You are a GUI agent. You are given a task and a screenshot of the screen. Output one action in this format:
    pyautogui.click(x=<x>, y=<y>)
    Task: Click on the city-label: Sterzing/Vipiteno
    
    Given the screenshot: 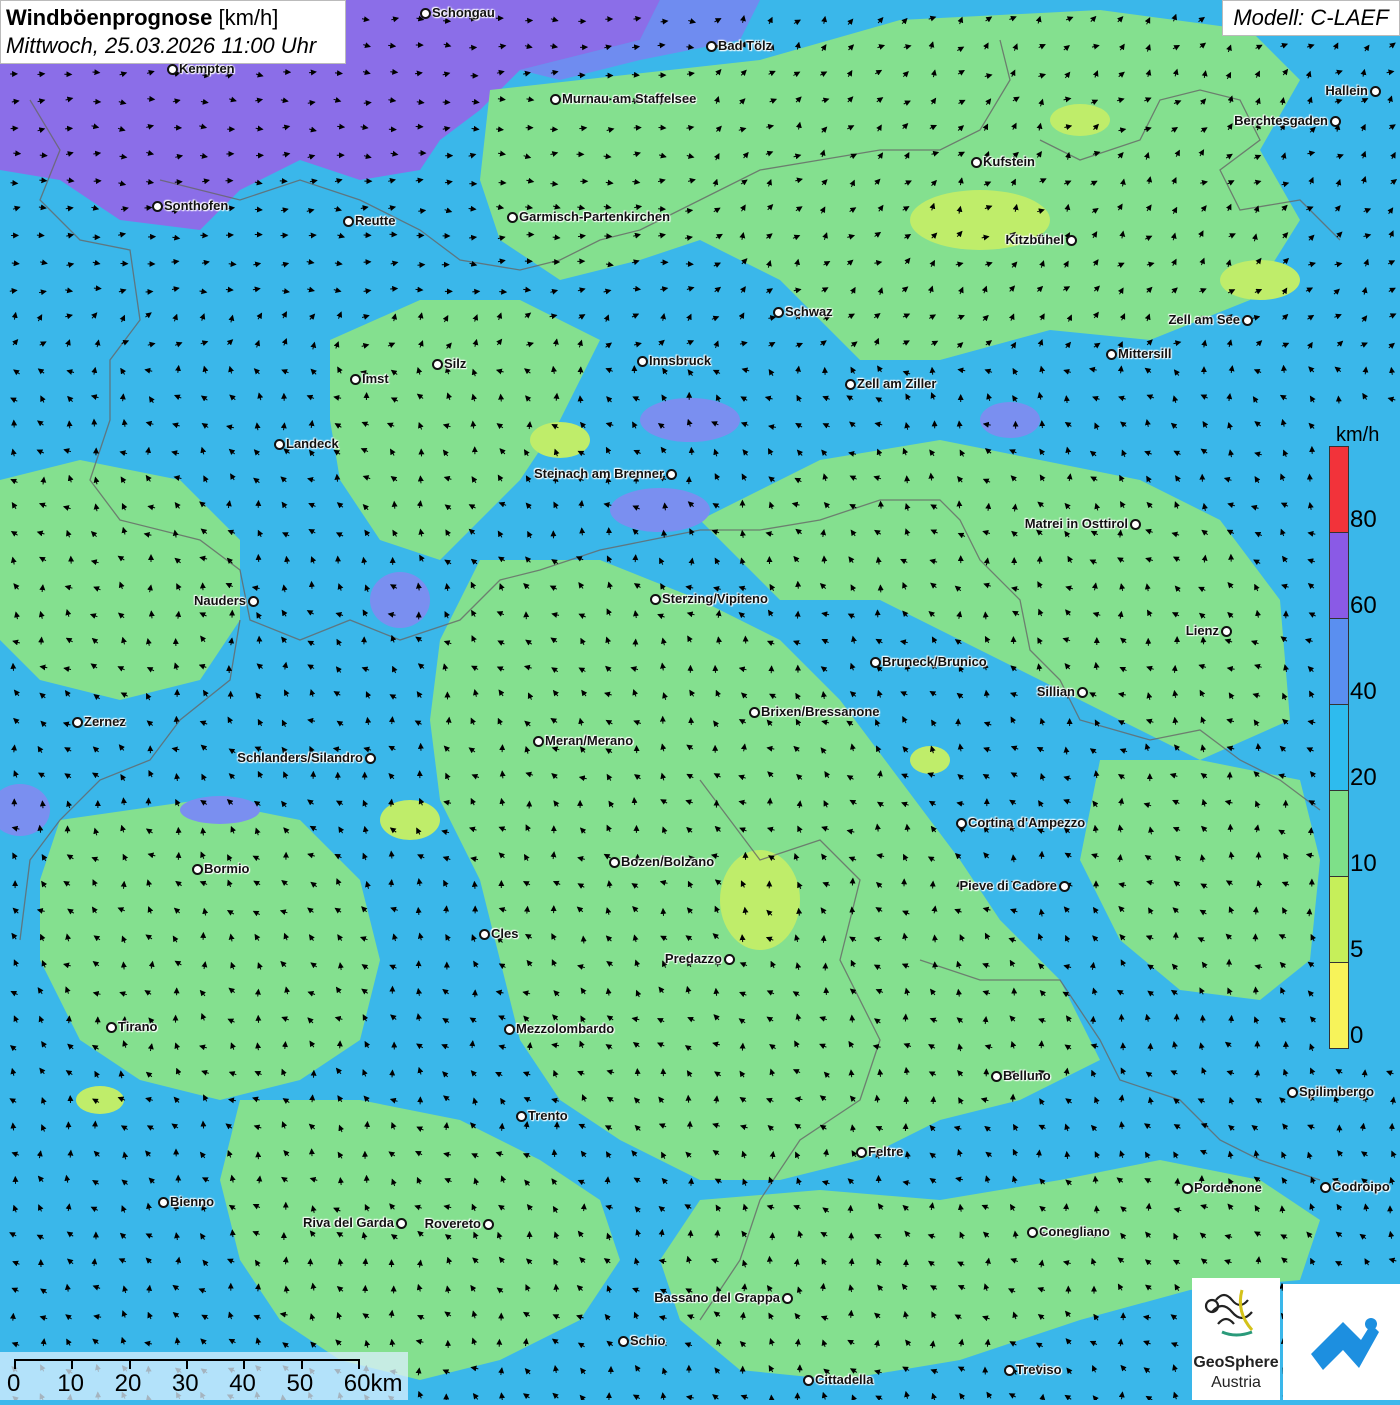 What is the action you would take?
    pyautogui.click(x=715, y=598)
    